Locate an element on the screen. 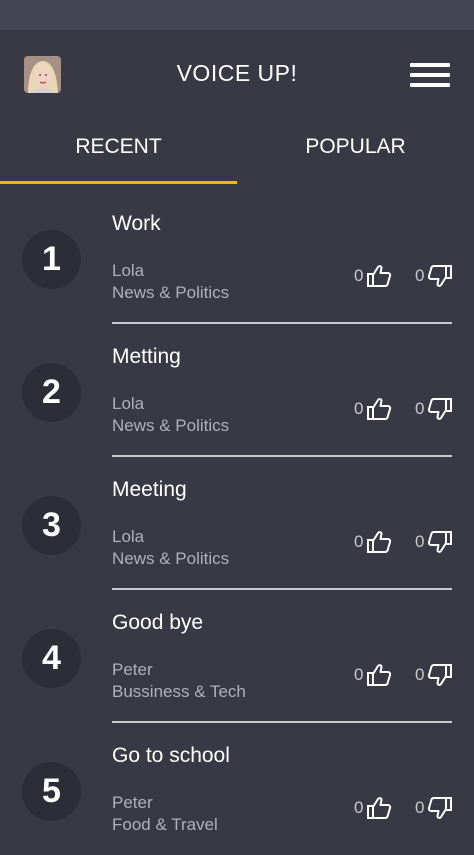 This screenshot has width=474, height=855. item-category: Food & Travel is located at coordinates (165, 824).